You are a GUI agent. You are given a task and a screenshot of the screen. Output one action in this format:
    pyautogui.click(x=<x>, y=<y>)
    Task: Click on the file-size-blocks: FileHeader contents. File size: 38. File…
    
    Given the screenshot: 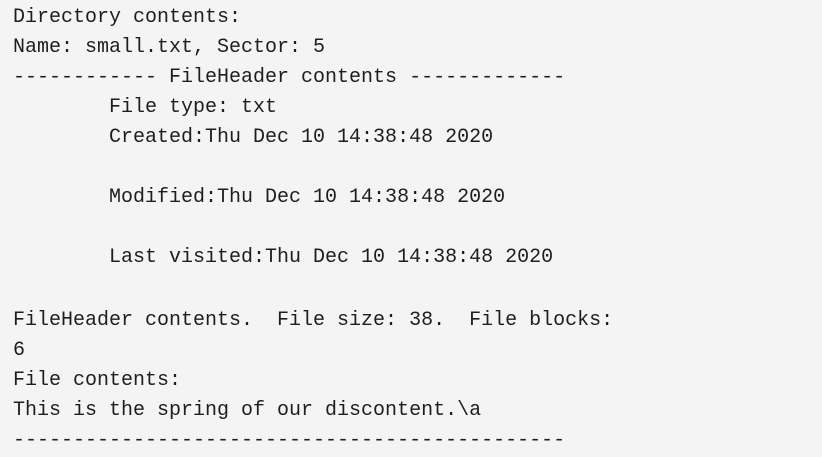 What is the action you would take?
    pyautogui.click(x=313, y=320)
    